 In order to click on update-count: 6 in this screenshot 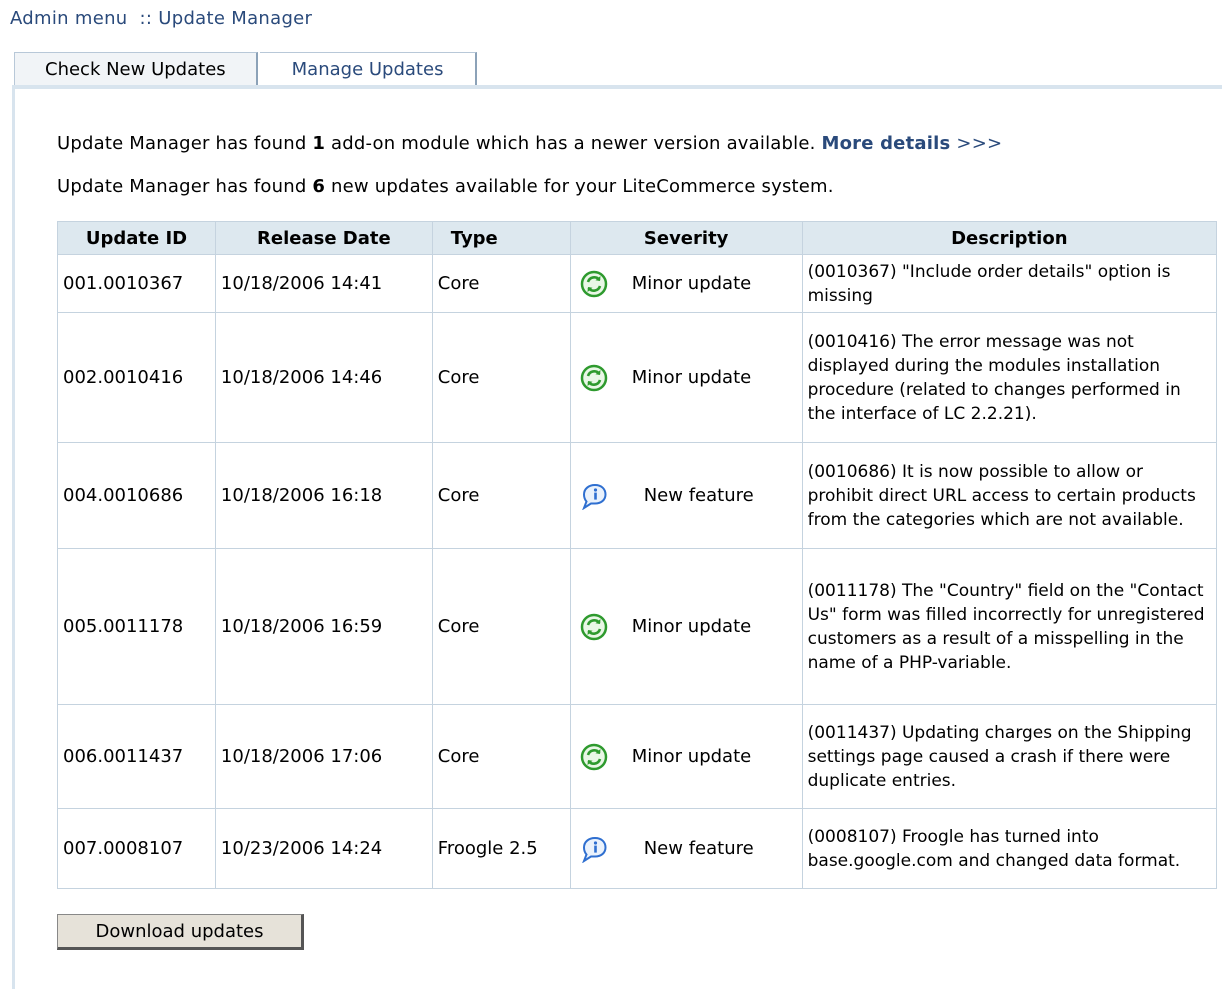, I will do `click(319, 186)`.